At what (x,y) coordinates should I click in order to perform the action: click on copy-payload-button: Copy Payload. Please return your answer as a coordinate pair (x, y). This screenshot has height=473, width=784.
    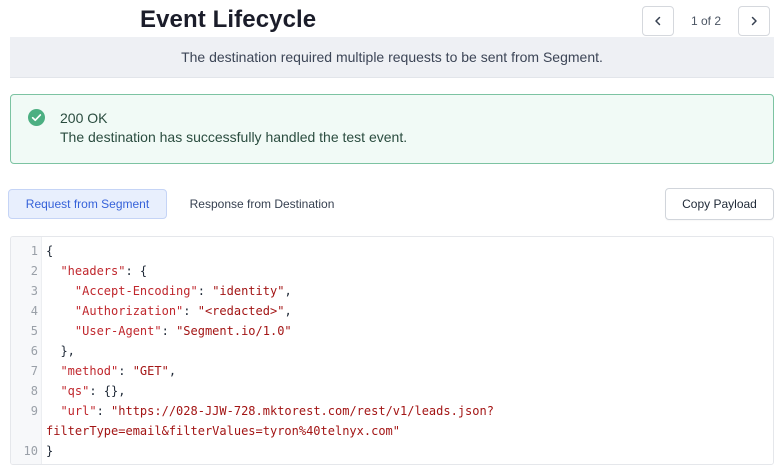
    Looking at the image, I should click on (719, 204).